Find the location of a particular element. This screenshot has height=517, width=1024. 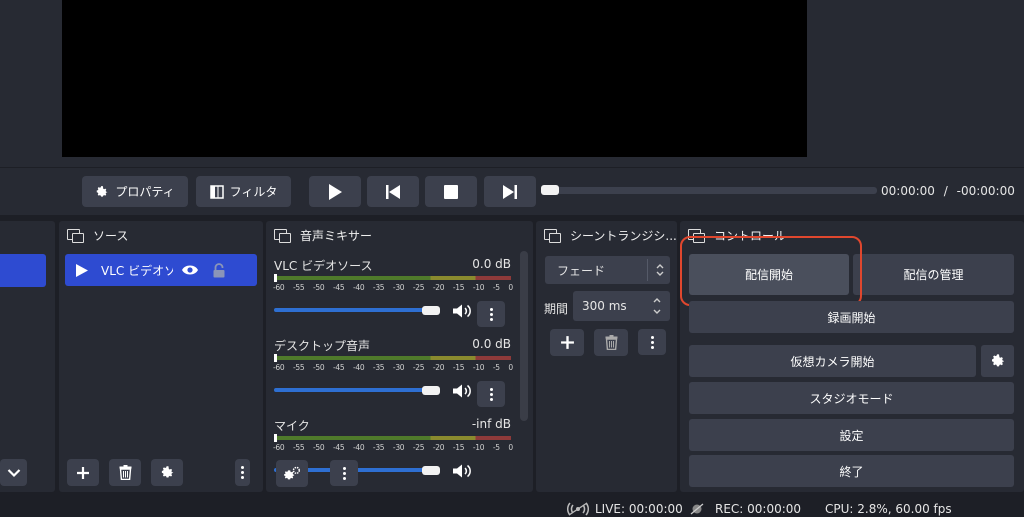

tick-label: -50 is located at coordinates (318, 287).